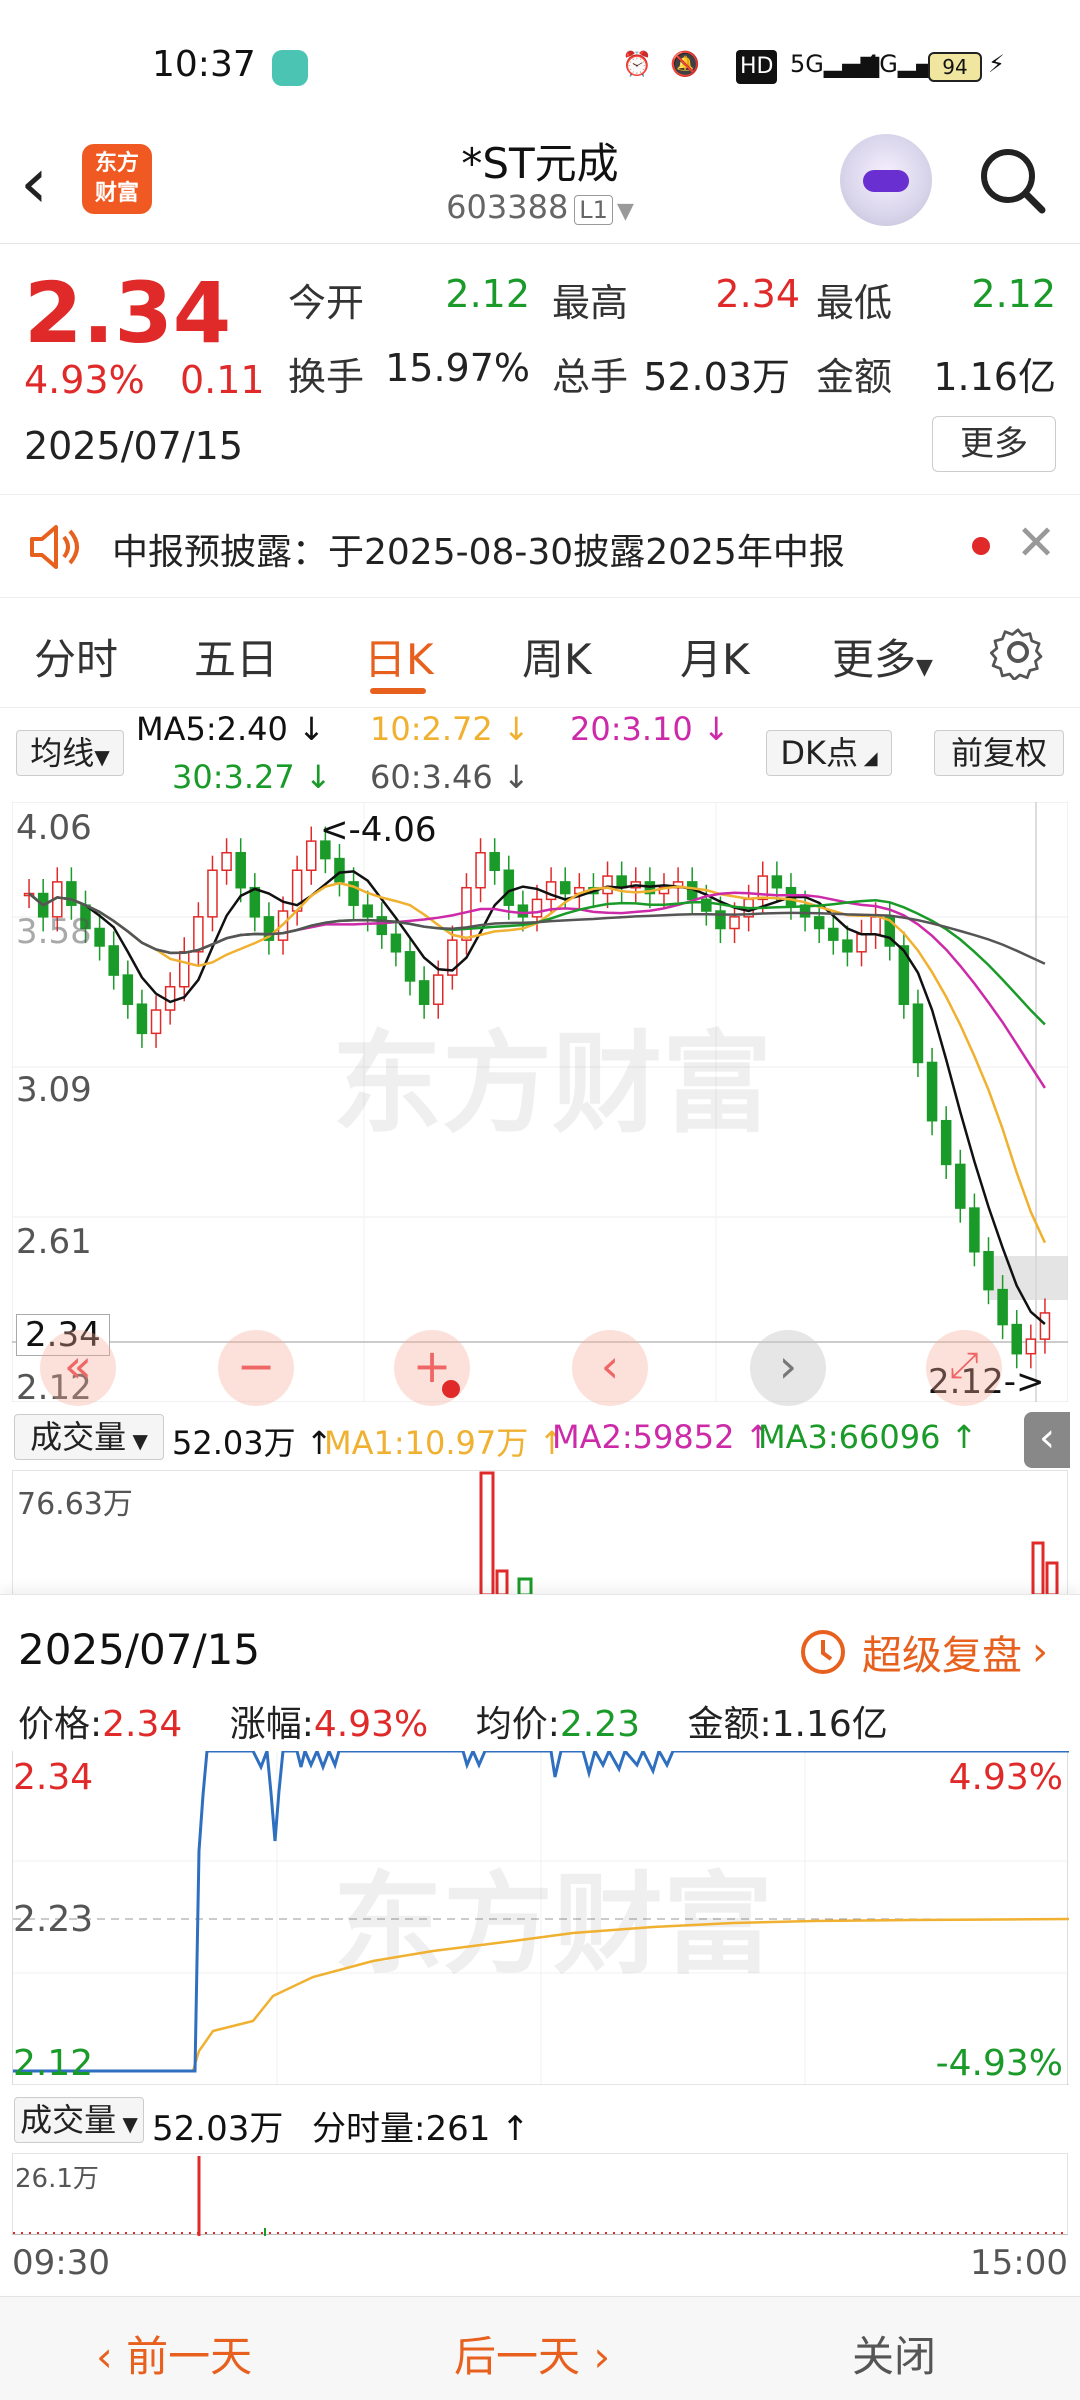  What do you see at coordinates (399, 656) in the screenshot?
I see `tab-daily-k: 日K` at bounding box center [399, 656].